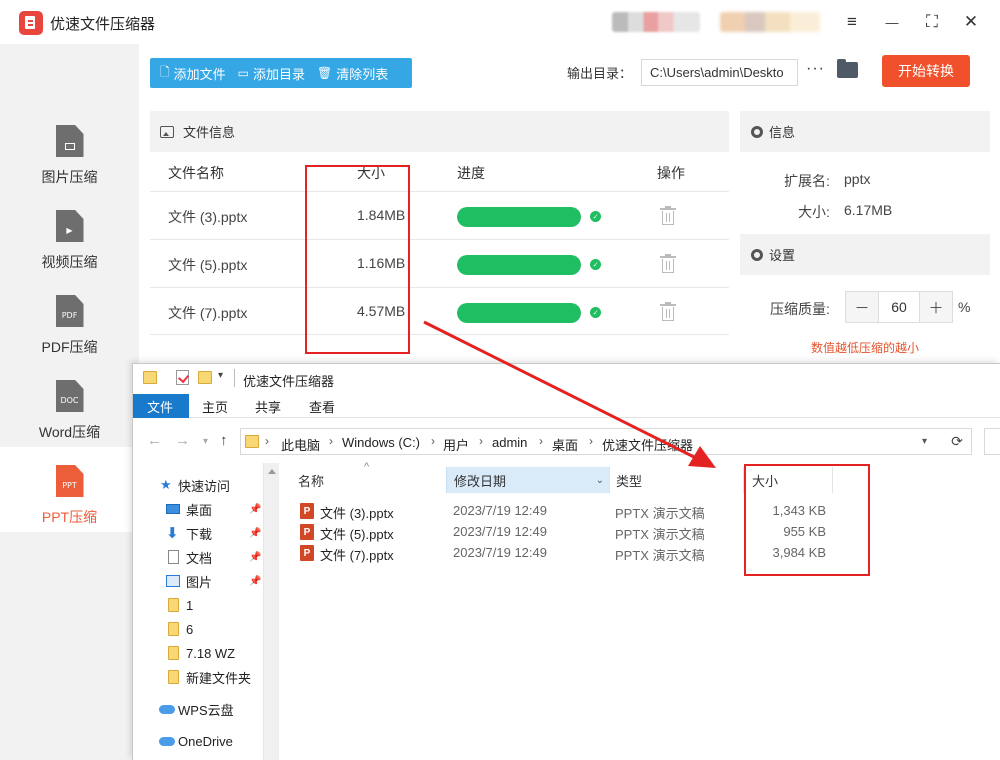 This screenshot has height=760, width=1000. I want to click on column-dropdown-icon: ⌄, so click(600, 480).